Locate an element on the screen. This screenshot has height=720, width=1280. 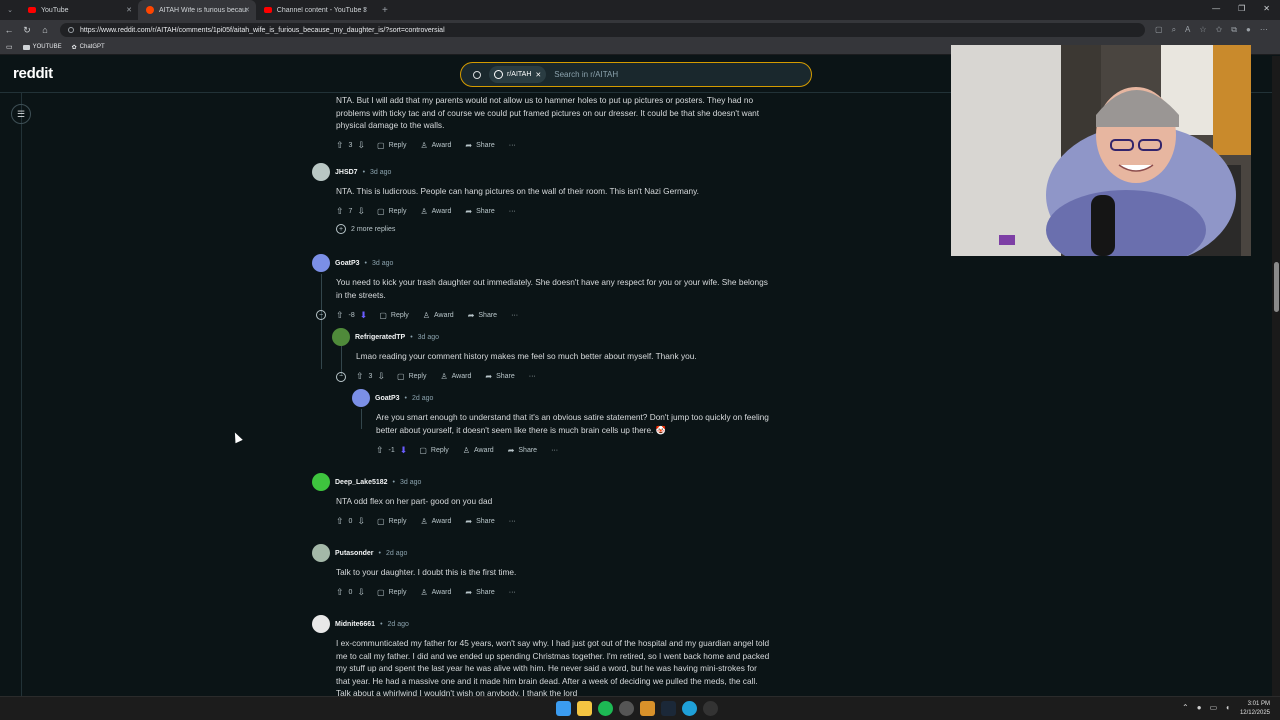
volume-icon: ◖ is located at coordinates (1227, 707).